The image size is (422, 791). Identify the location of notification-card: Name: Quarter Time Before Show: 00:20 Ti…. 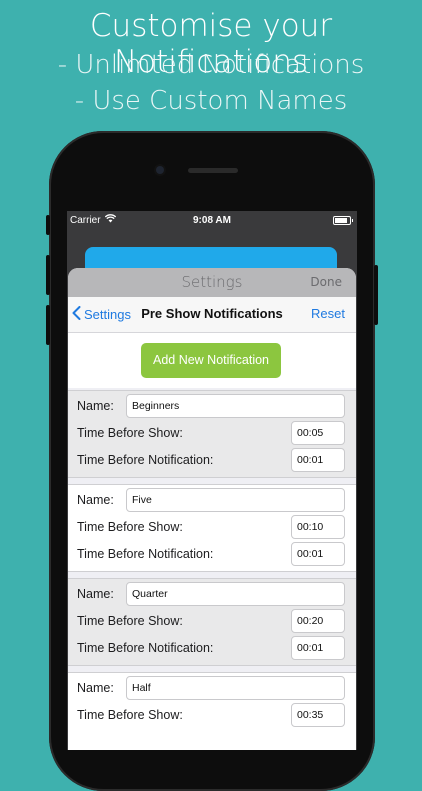
(212, 622).